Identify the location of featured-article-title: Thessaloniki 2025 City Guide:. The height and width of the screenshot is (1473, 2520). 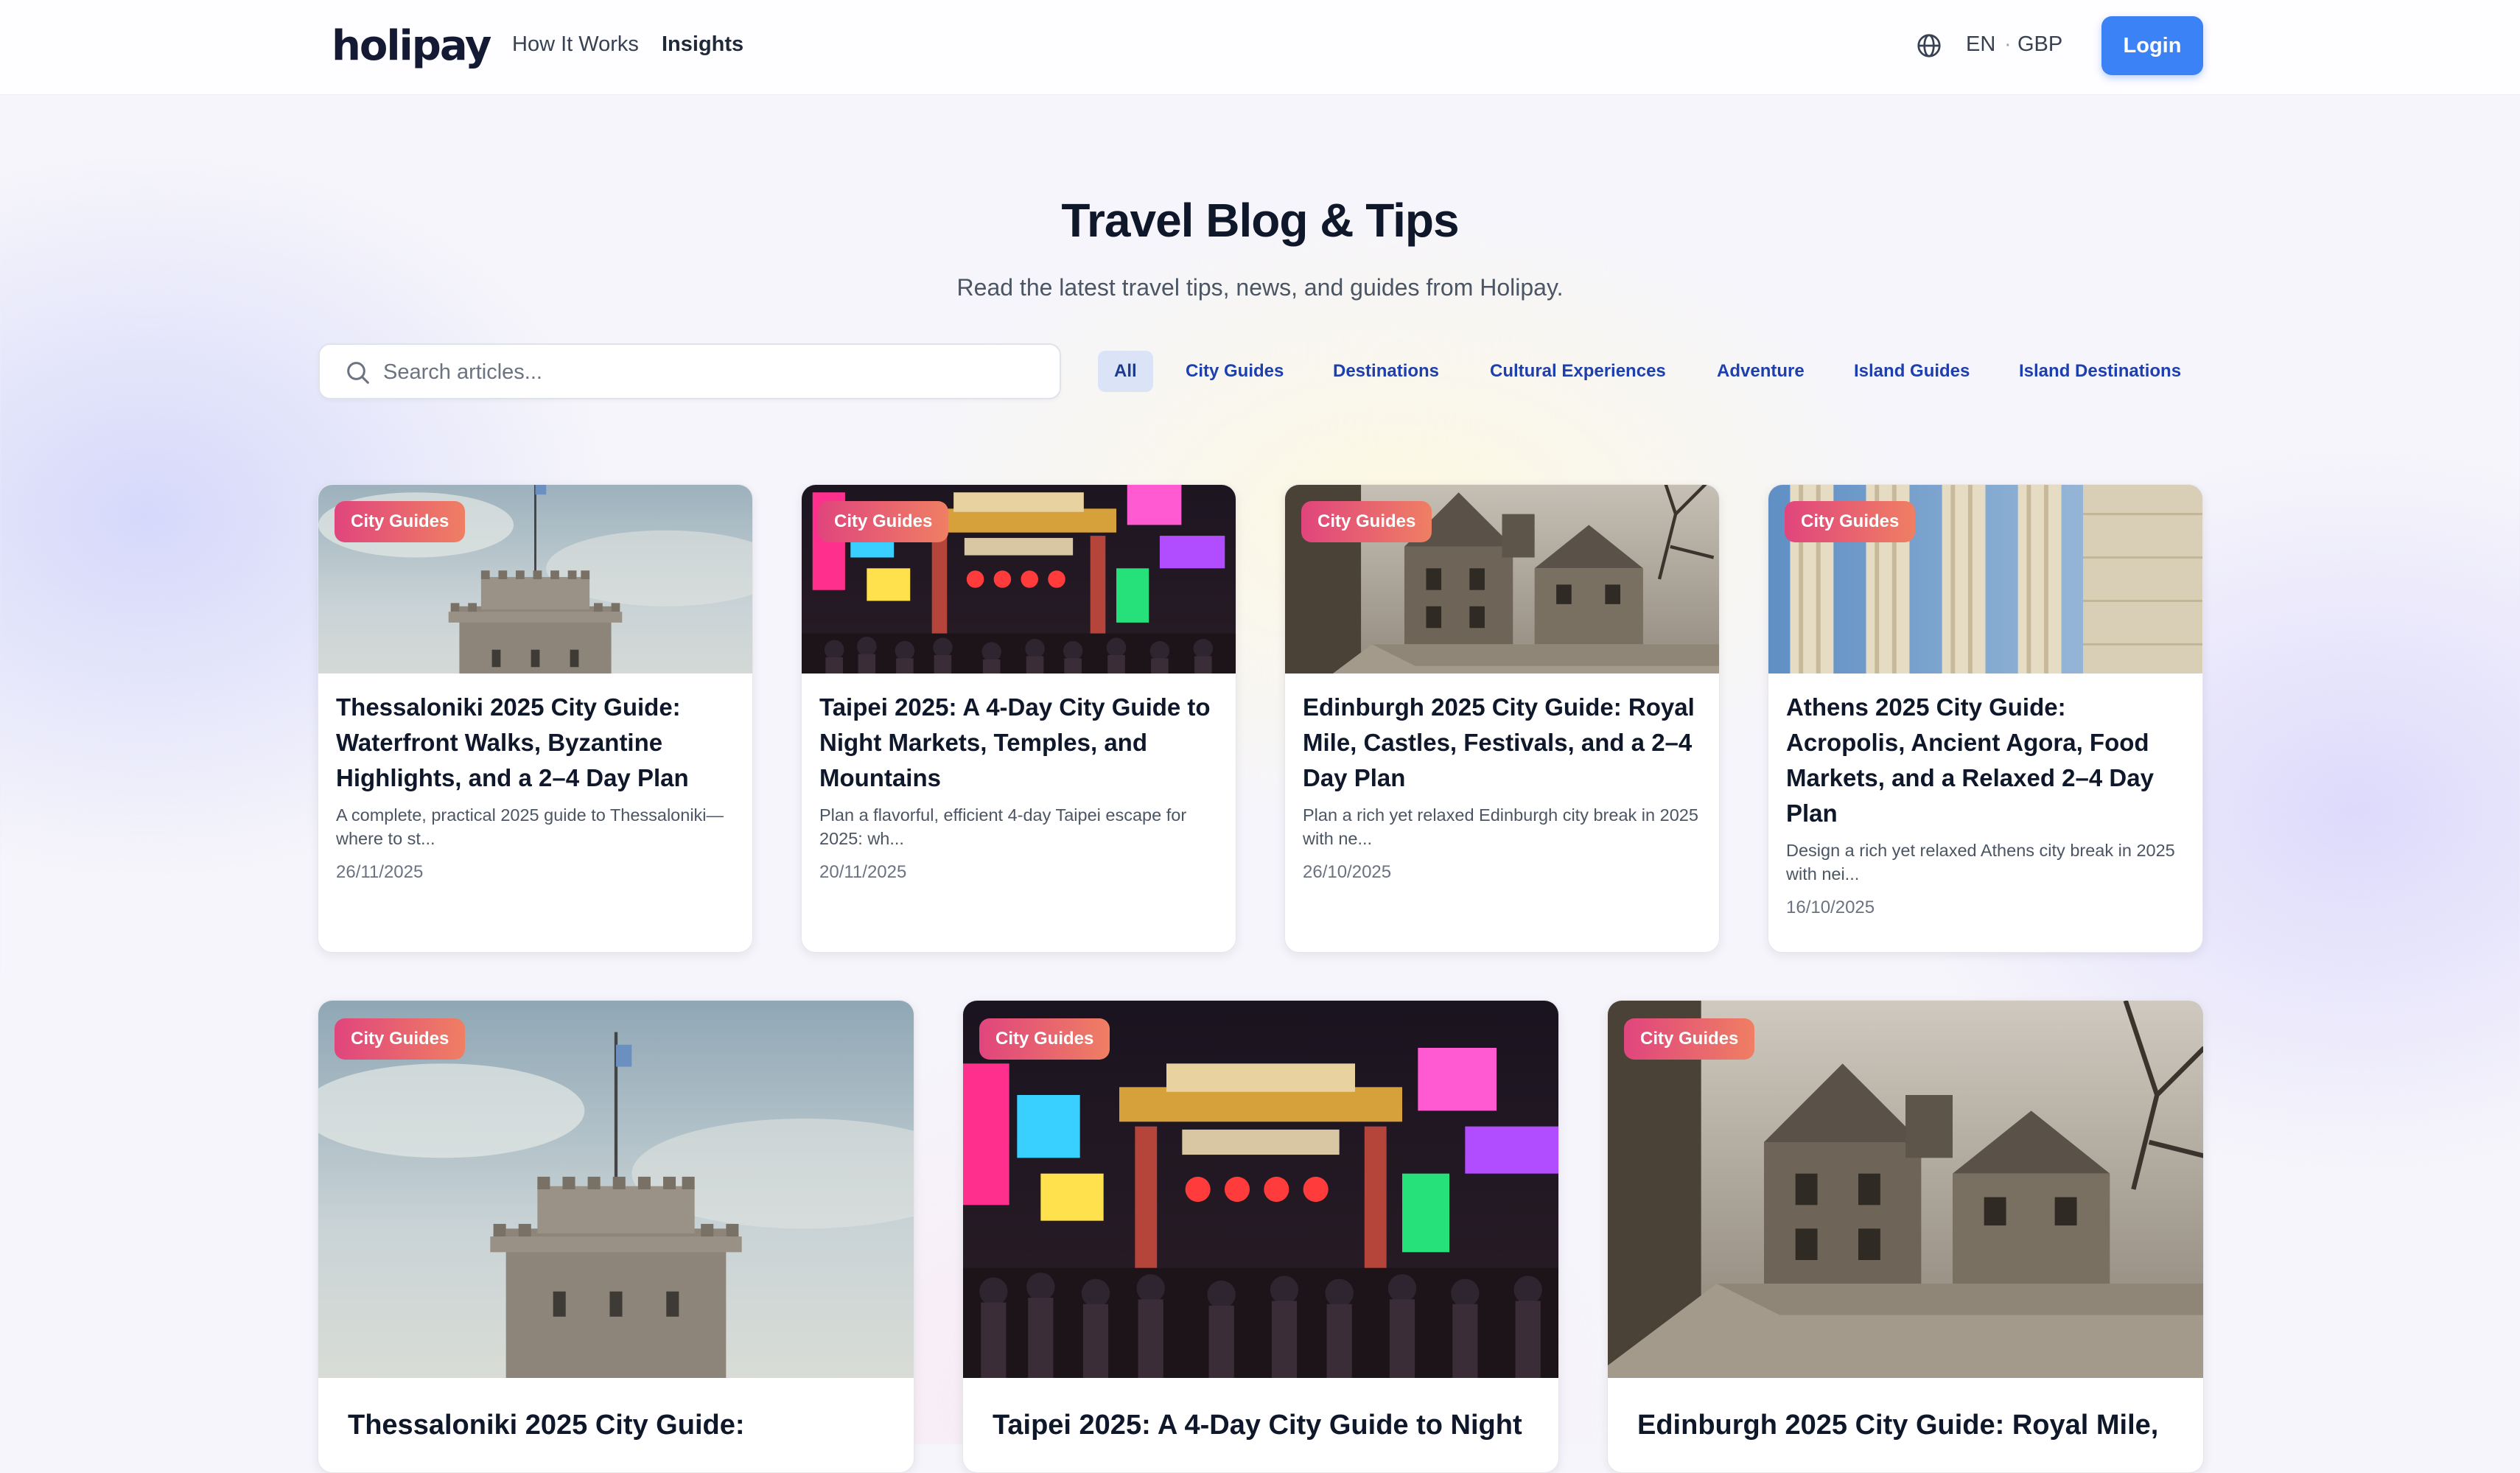
(622, 1425).